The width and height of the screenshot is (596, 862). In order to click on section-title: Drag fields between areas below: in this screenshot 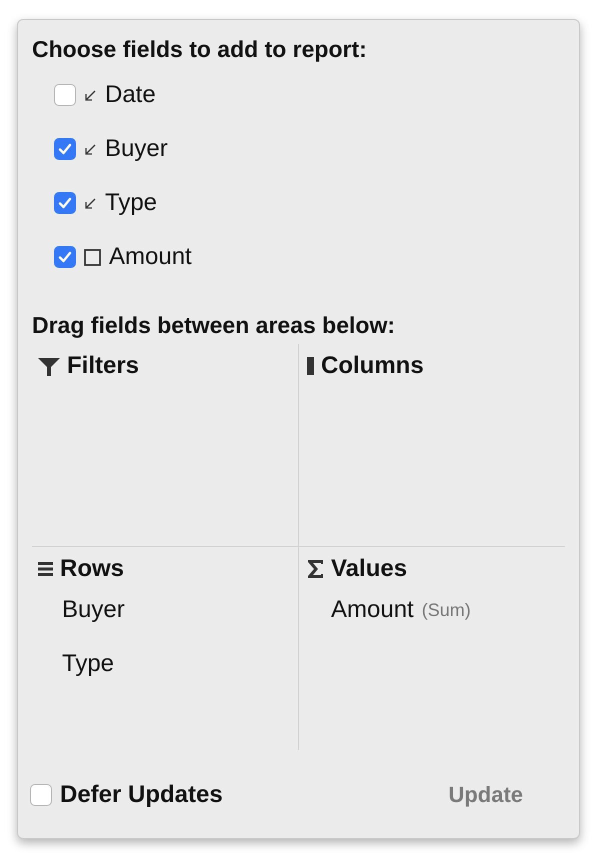, I will do `click(214, 325)`.